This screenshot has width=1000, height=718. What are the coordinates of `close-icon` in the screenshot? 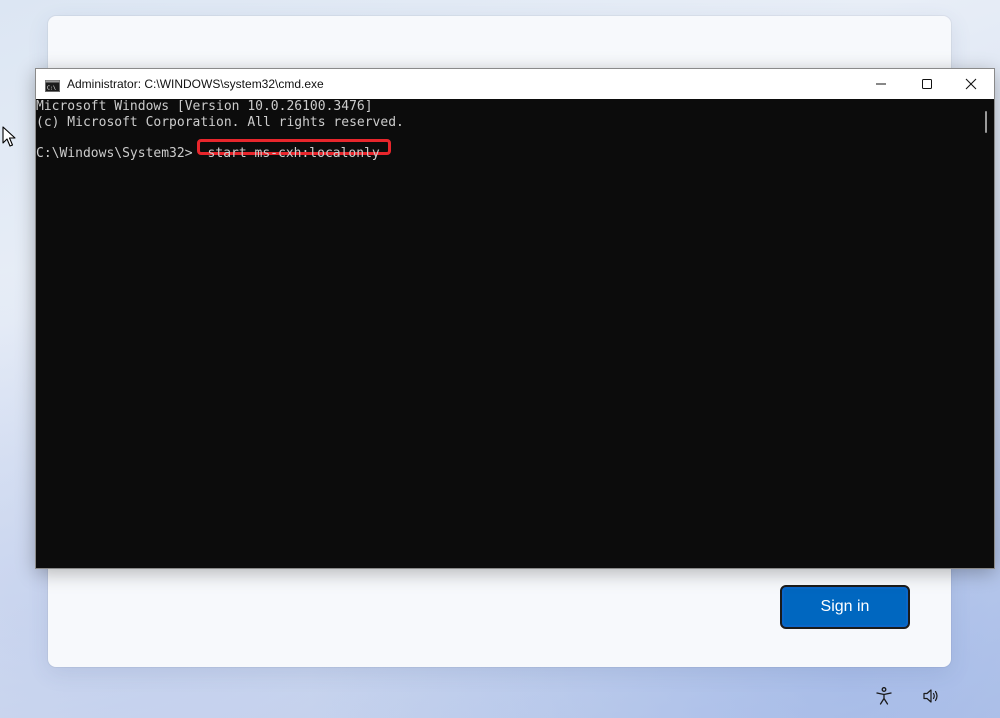 It's located at (971, 84).